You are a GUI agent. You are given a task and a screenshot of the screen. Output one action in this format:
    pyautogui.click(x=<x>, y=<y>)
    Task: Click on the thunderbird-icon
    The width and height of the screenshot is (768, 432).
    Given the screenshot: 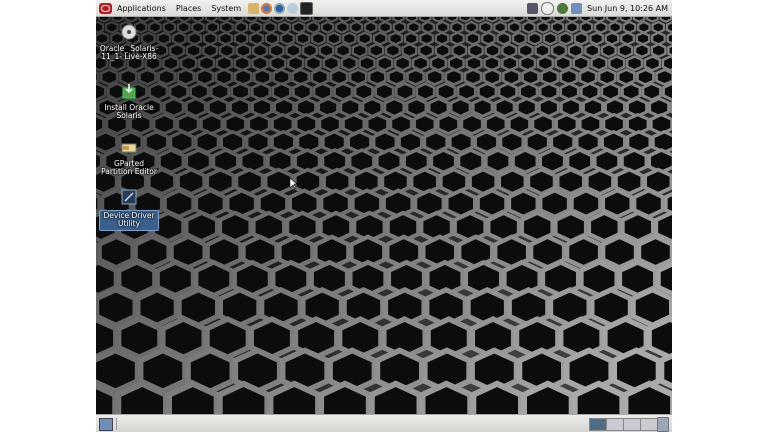 What is the action you would take?
    pyautogui.click(x=280, y=8)
    